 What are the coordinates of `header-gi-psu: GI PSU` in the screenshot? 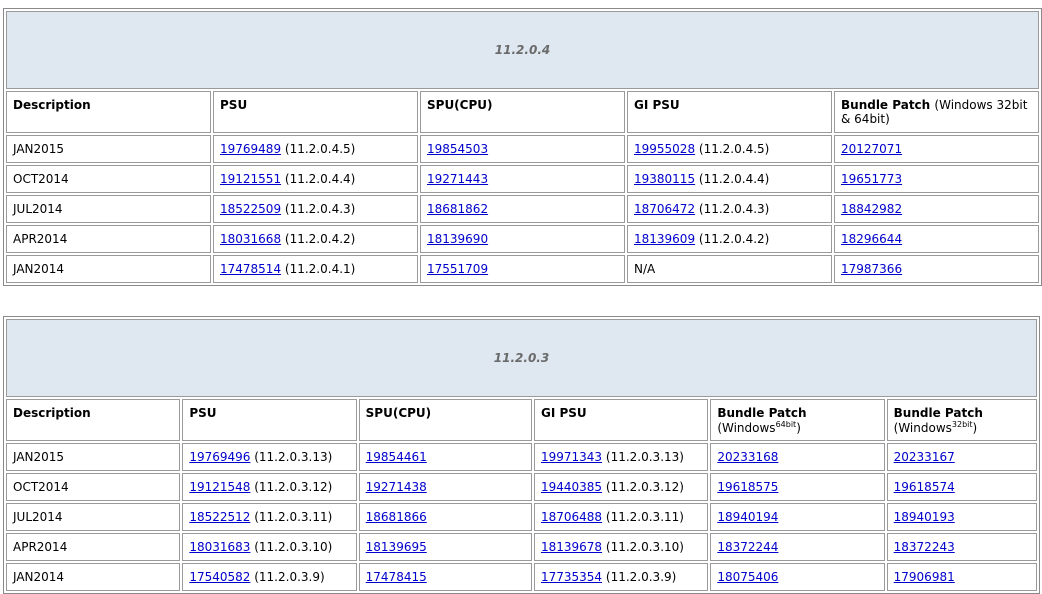 It's located at (729, 112).